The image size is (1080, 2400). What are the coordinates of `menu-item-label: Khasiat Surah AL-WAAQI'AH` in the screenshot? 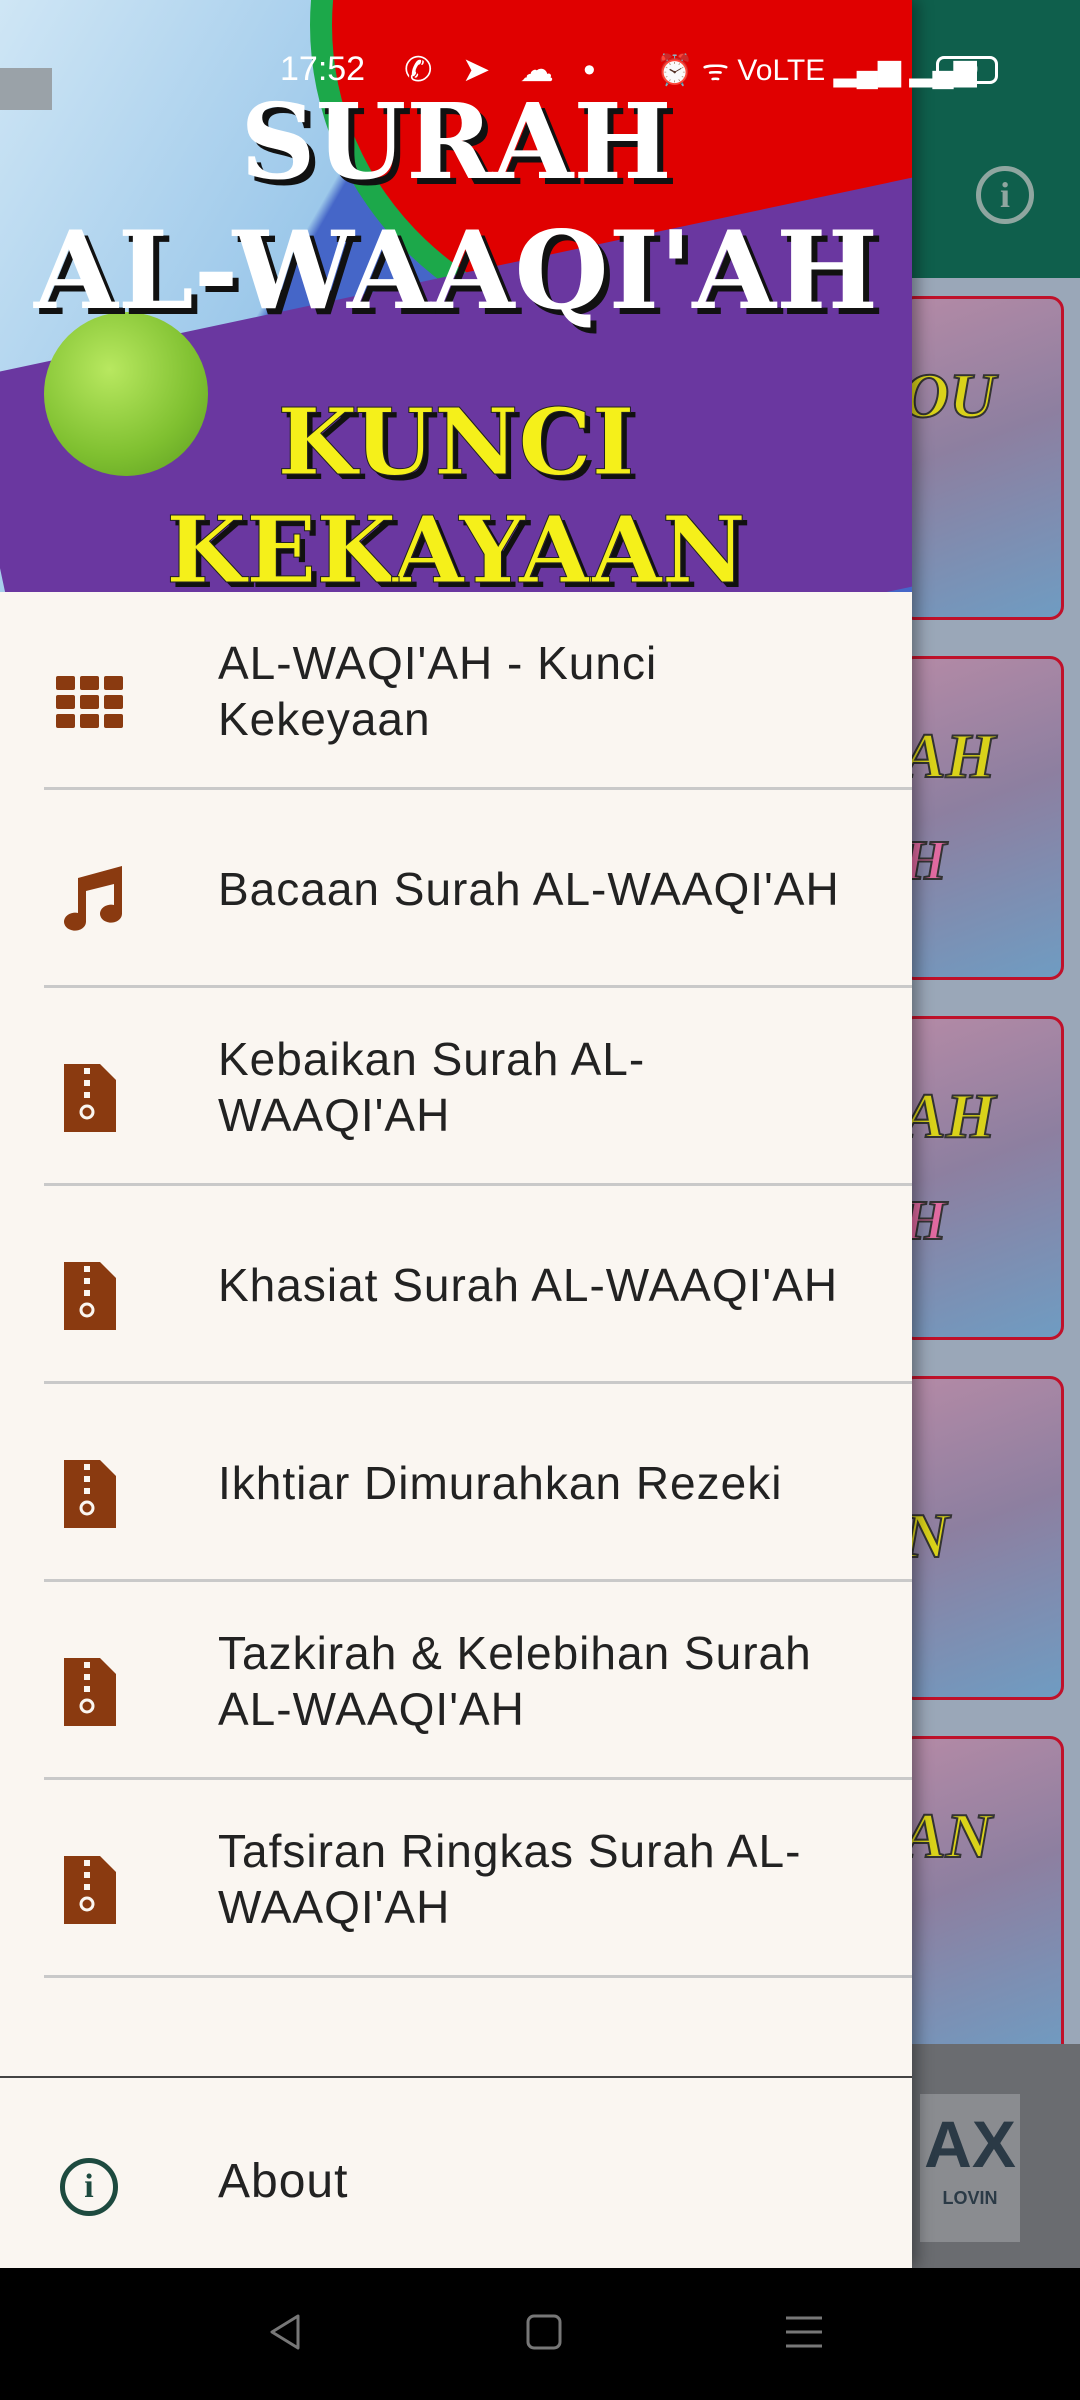 It's located at (528, 1285).